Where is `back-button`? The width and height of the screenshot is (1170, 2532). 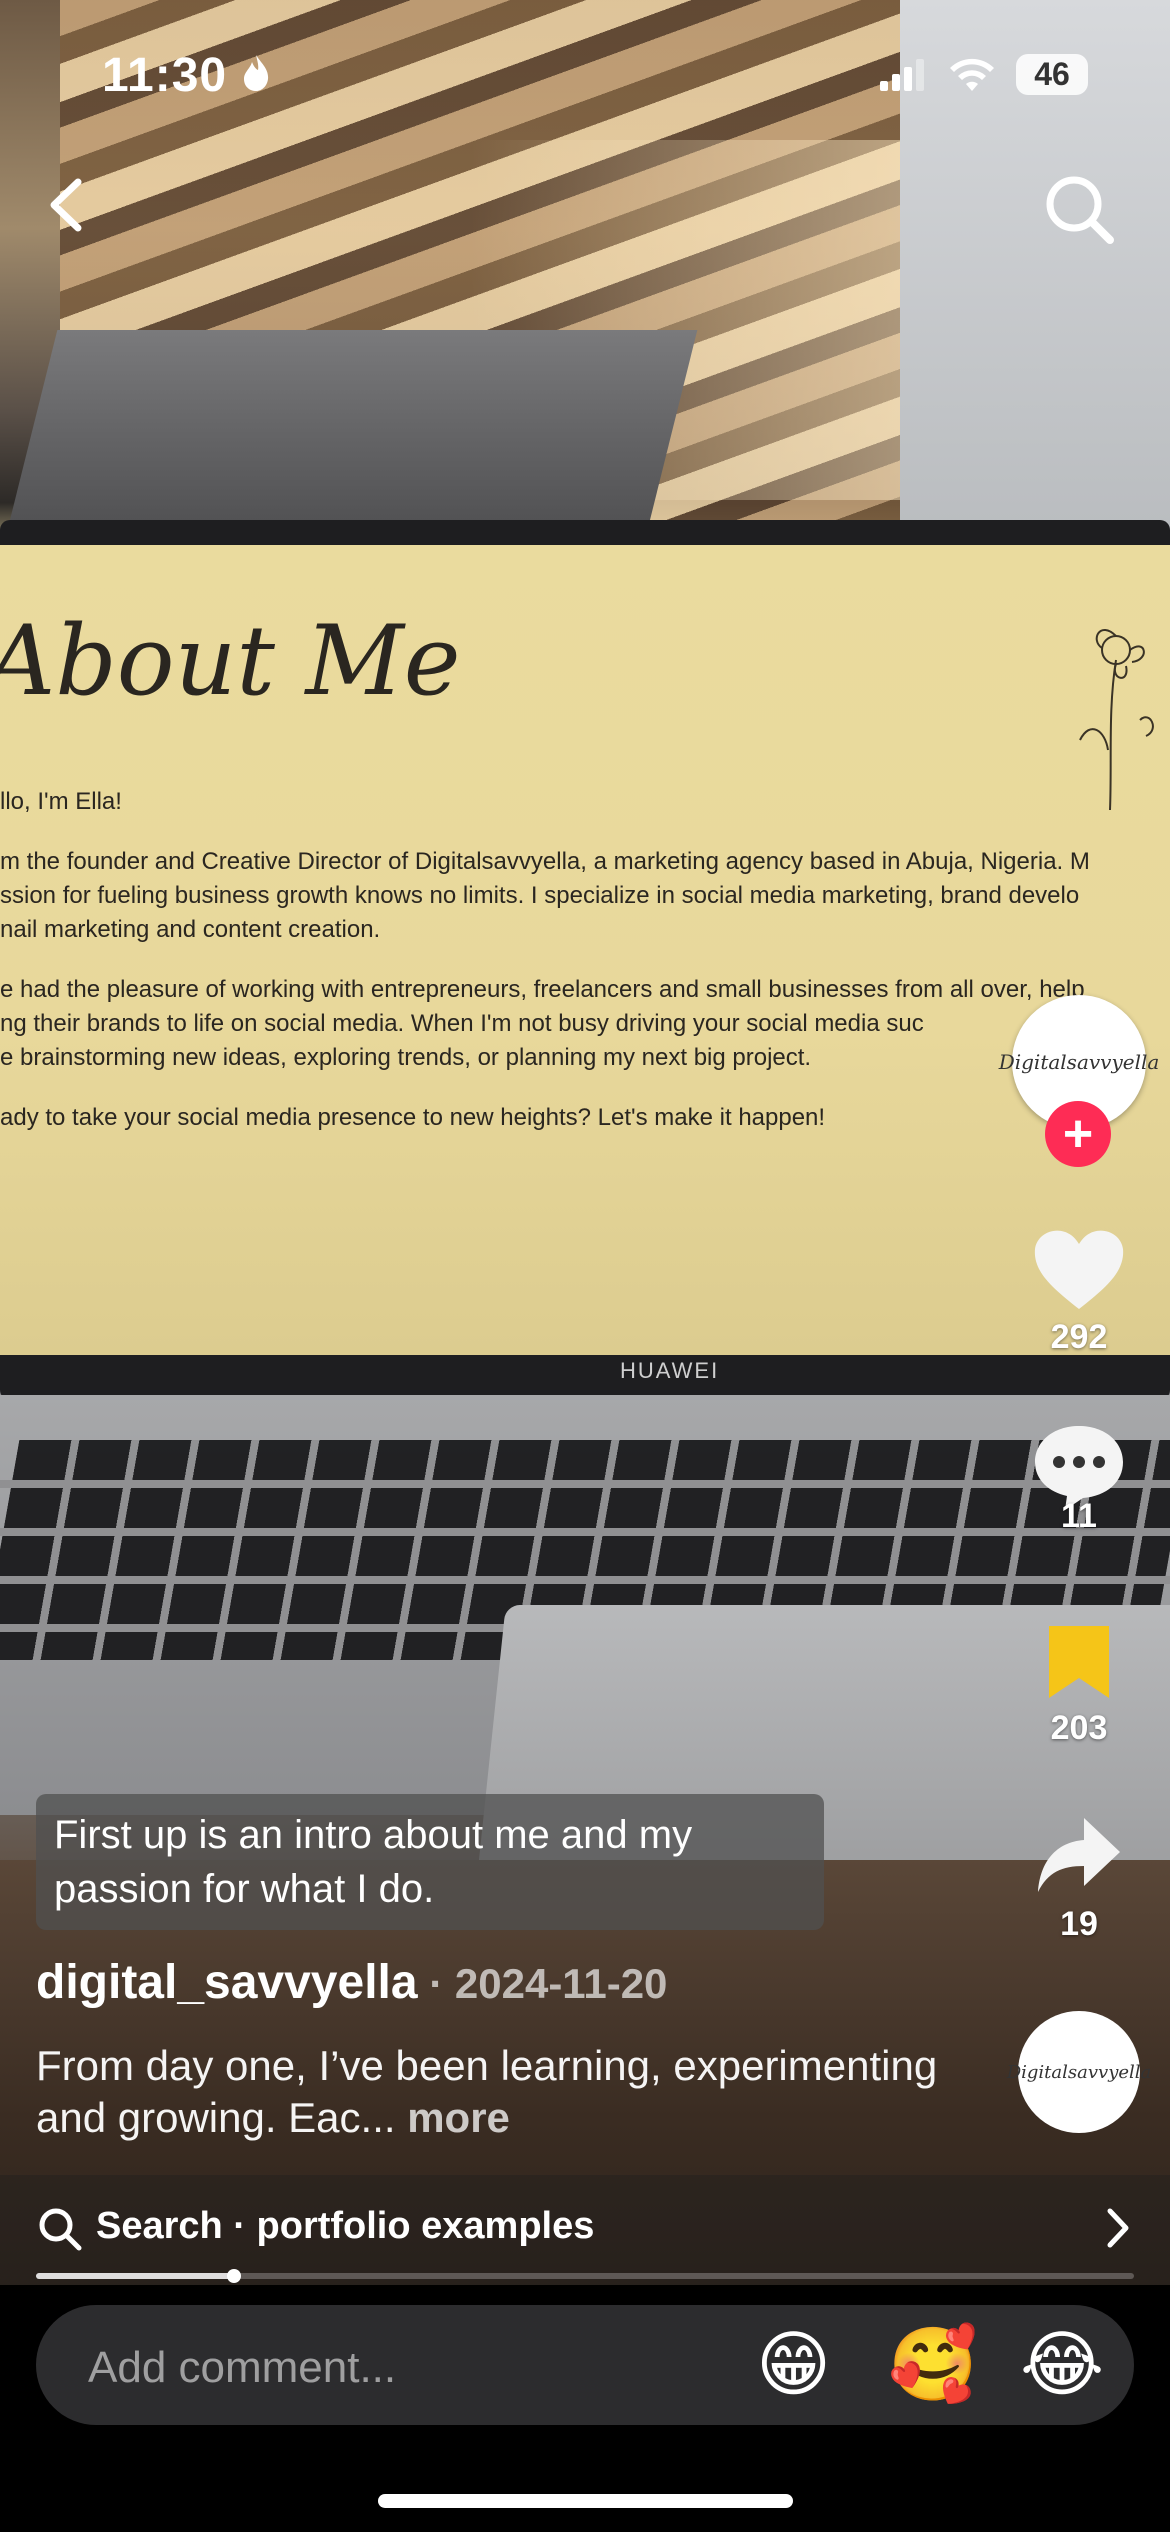
back-button is located at coordinates (70, 205).